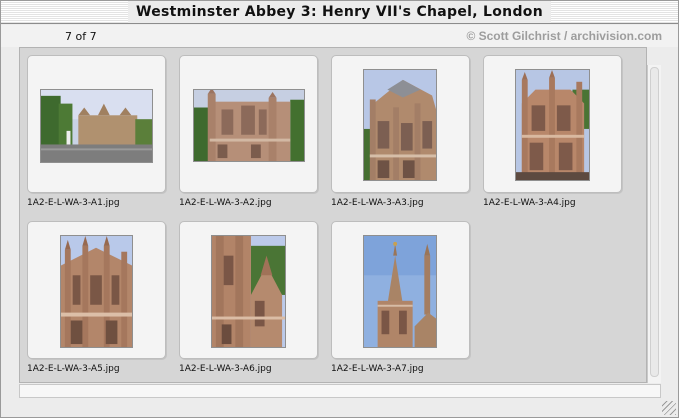 This screenshot has height=418, width=679. What do you see at coordinates (377, 369) in the screenshot?
I see `thumbnail-filename-a7: 1A2-E-L-WA-3-A7.jpg` at bounding box center [377, 369].